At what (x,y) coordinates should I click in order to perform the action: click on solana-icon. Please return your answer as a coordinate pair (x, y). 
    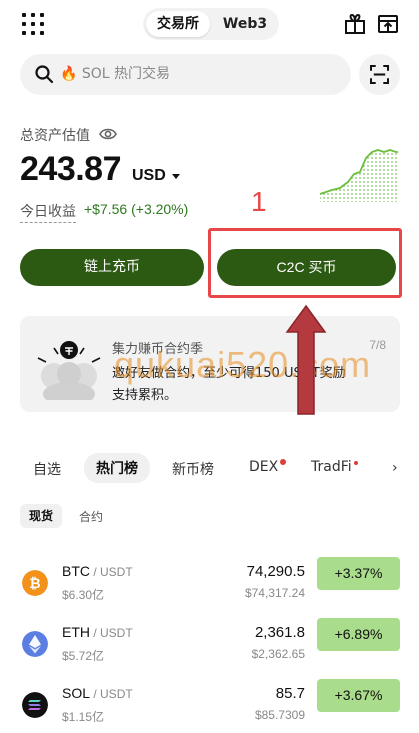
    Looking at the image, I should click on (35, 705).